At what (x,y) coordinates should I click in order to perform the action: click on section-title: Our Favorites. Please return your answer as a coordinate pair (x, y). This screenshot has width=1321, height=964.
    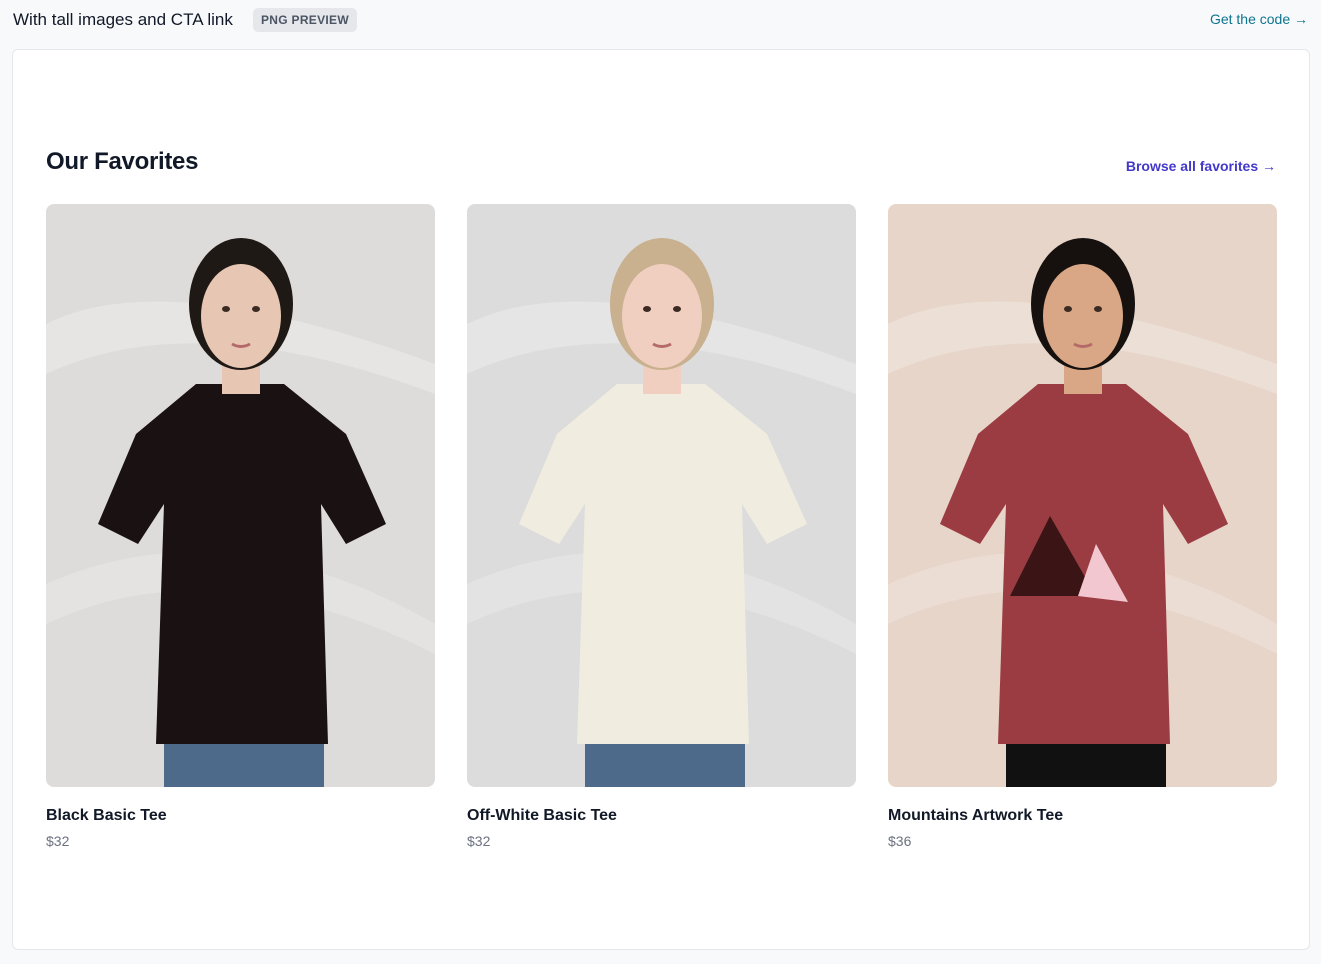
    Looking at the image, I should click on (122, 161).